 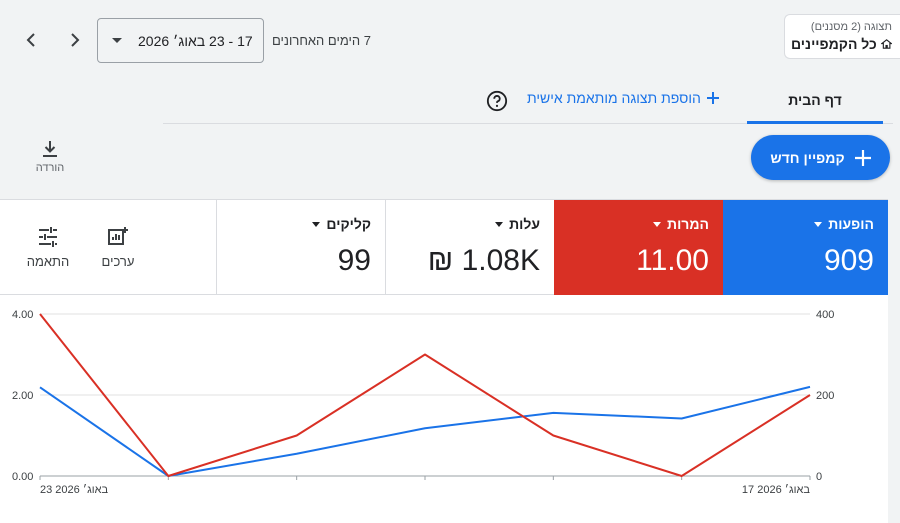 What do you see at coordinates (48, 247) in the screenshot?
I see `adjust-button: התאמה` at bounding box center [48, 247].